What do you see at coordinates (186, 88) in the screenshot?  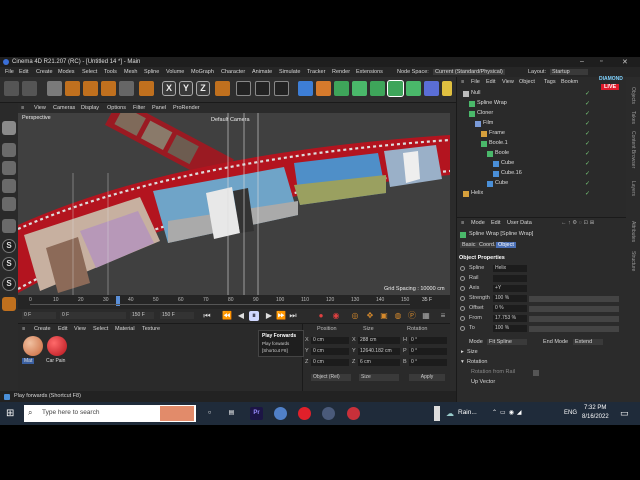 I see `y-axis-lock-icon: Y` at bounding box center [186, 88].